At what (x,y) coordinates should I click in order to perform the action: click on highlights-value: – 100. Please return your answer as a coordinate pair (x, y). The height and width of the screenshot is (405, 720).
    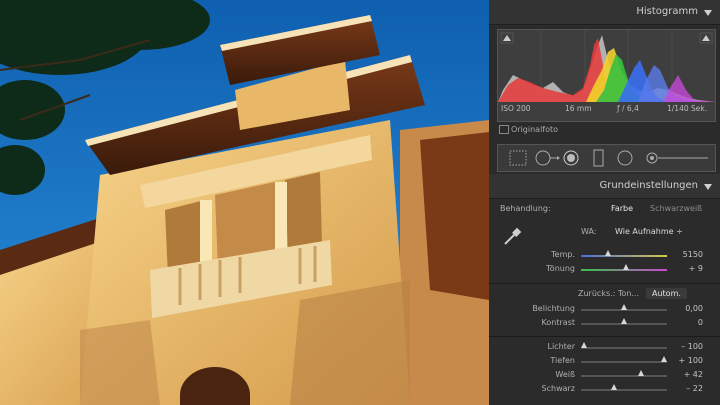
    Looking at the image, I should click on (685, 346).